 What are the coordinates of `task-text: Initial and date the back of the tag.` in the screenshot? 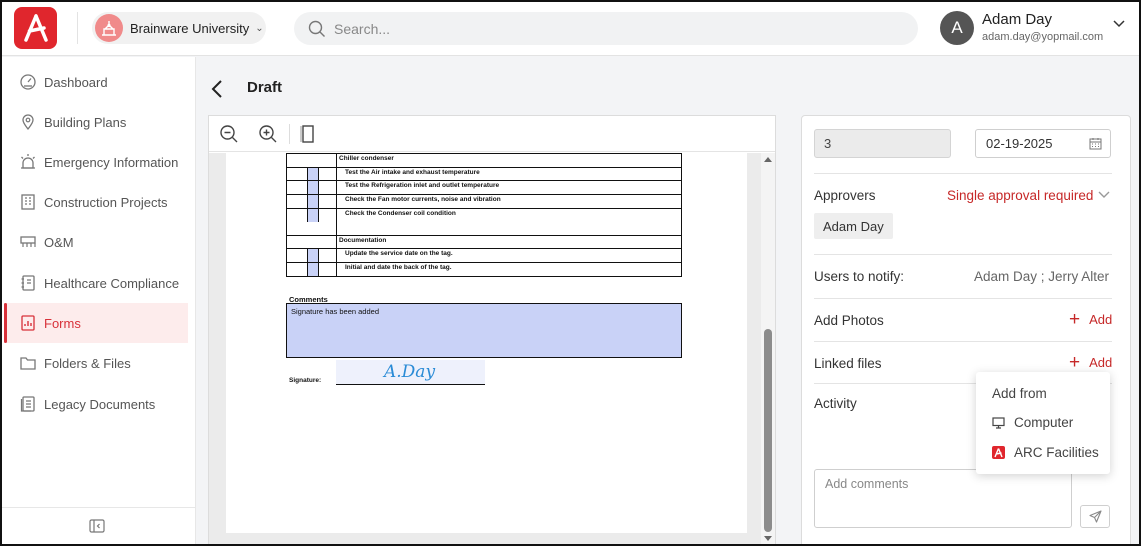 It's located at (398, 268).